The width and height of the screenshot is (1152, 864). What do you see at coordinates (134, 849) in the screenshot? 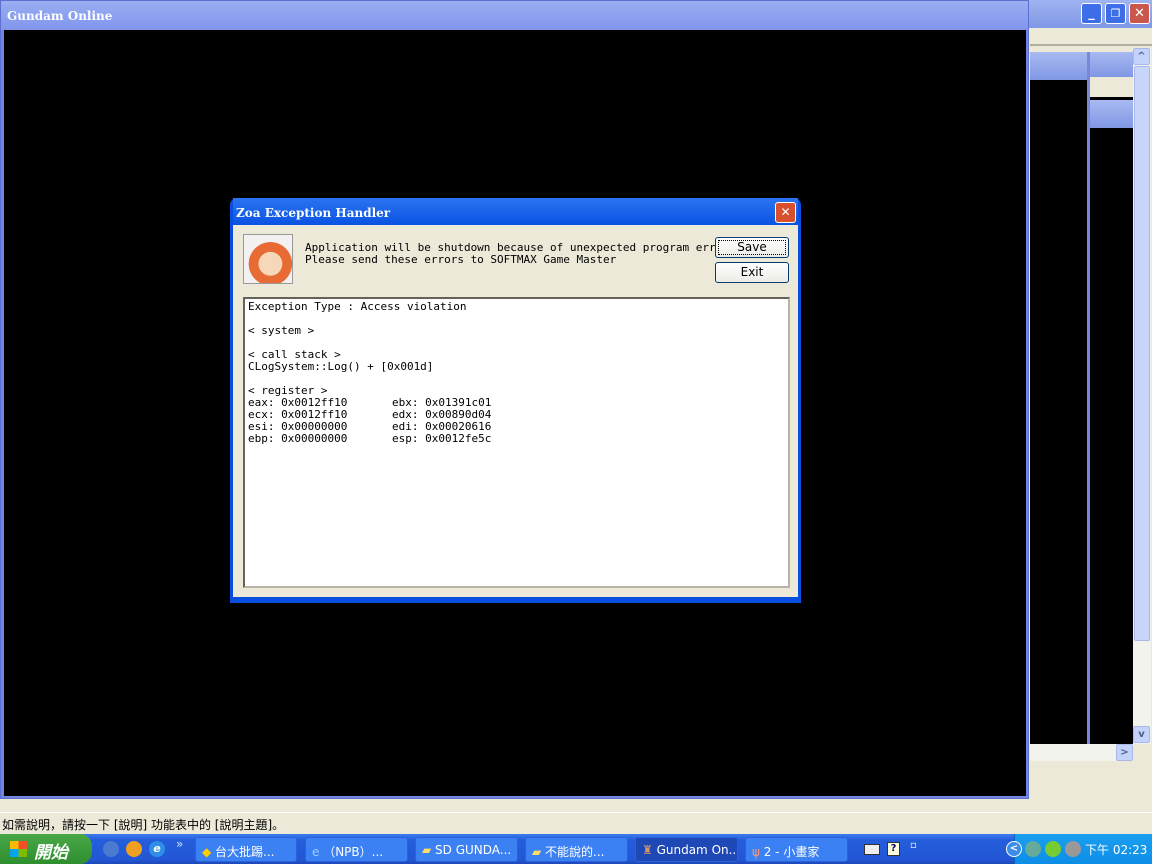
I see `quicklaunch-mediaplayer-icon` at bounding box center [134, 849].